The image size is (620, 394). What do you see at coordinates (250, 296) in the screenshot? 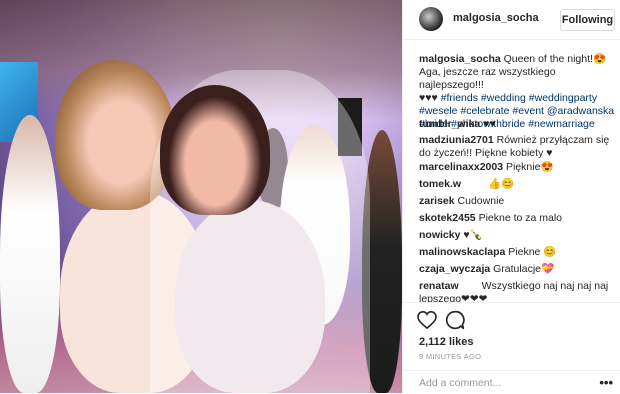
I see `photo-bride-dress` at bounding box center [250, 296].